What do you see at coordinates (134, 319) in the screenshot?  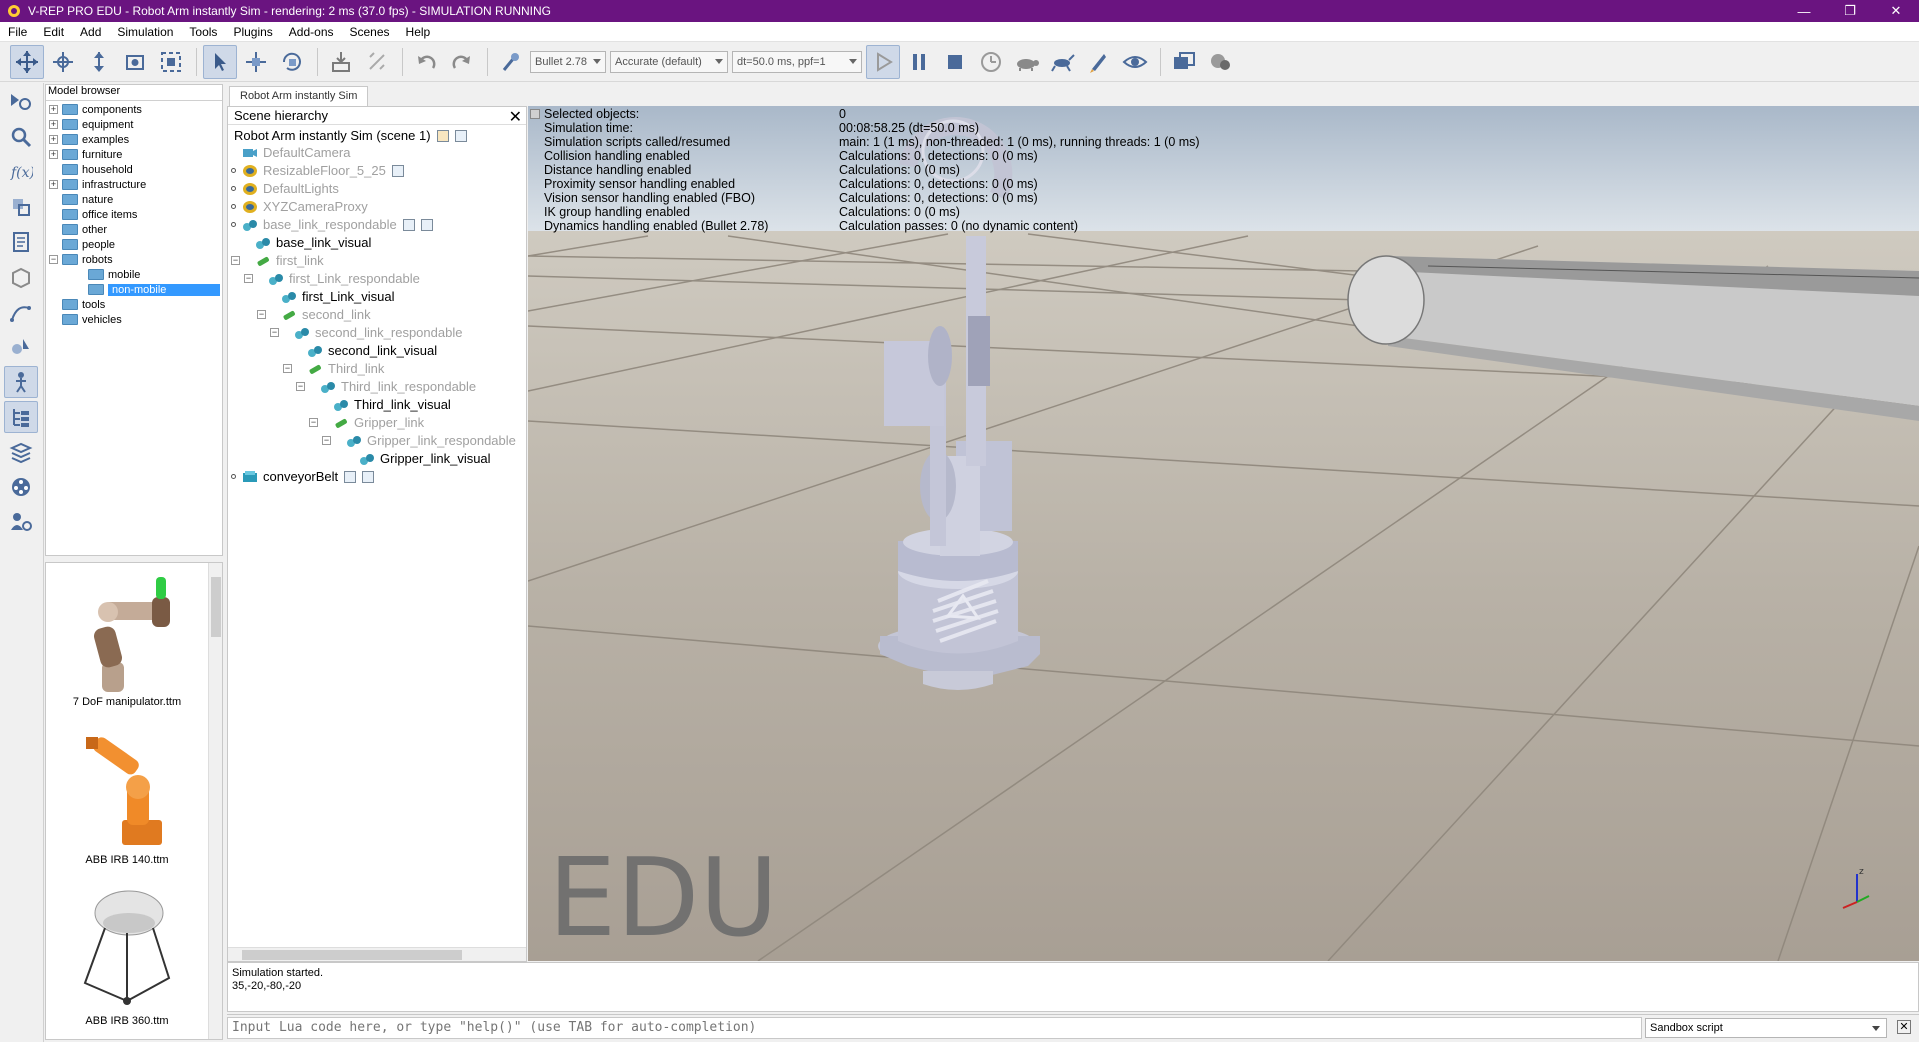 I see `model-folder-vehicles: vehicles` at bounding box center [134, 319].